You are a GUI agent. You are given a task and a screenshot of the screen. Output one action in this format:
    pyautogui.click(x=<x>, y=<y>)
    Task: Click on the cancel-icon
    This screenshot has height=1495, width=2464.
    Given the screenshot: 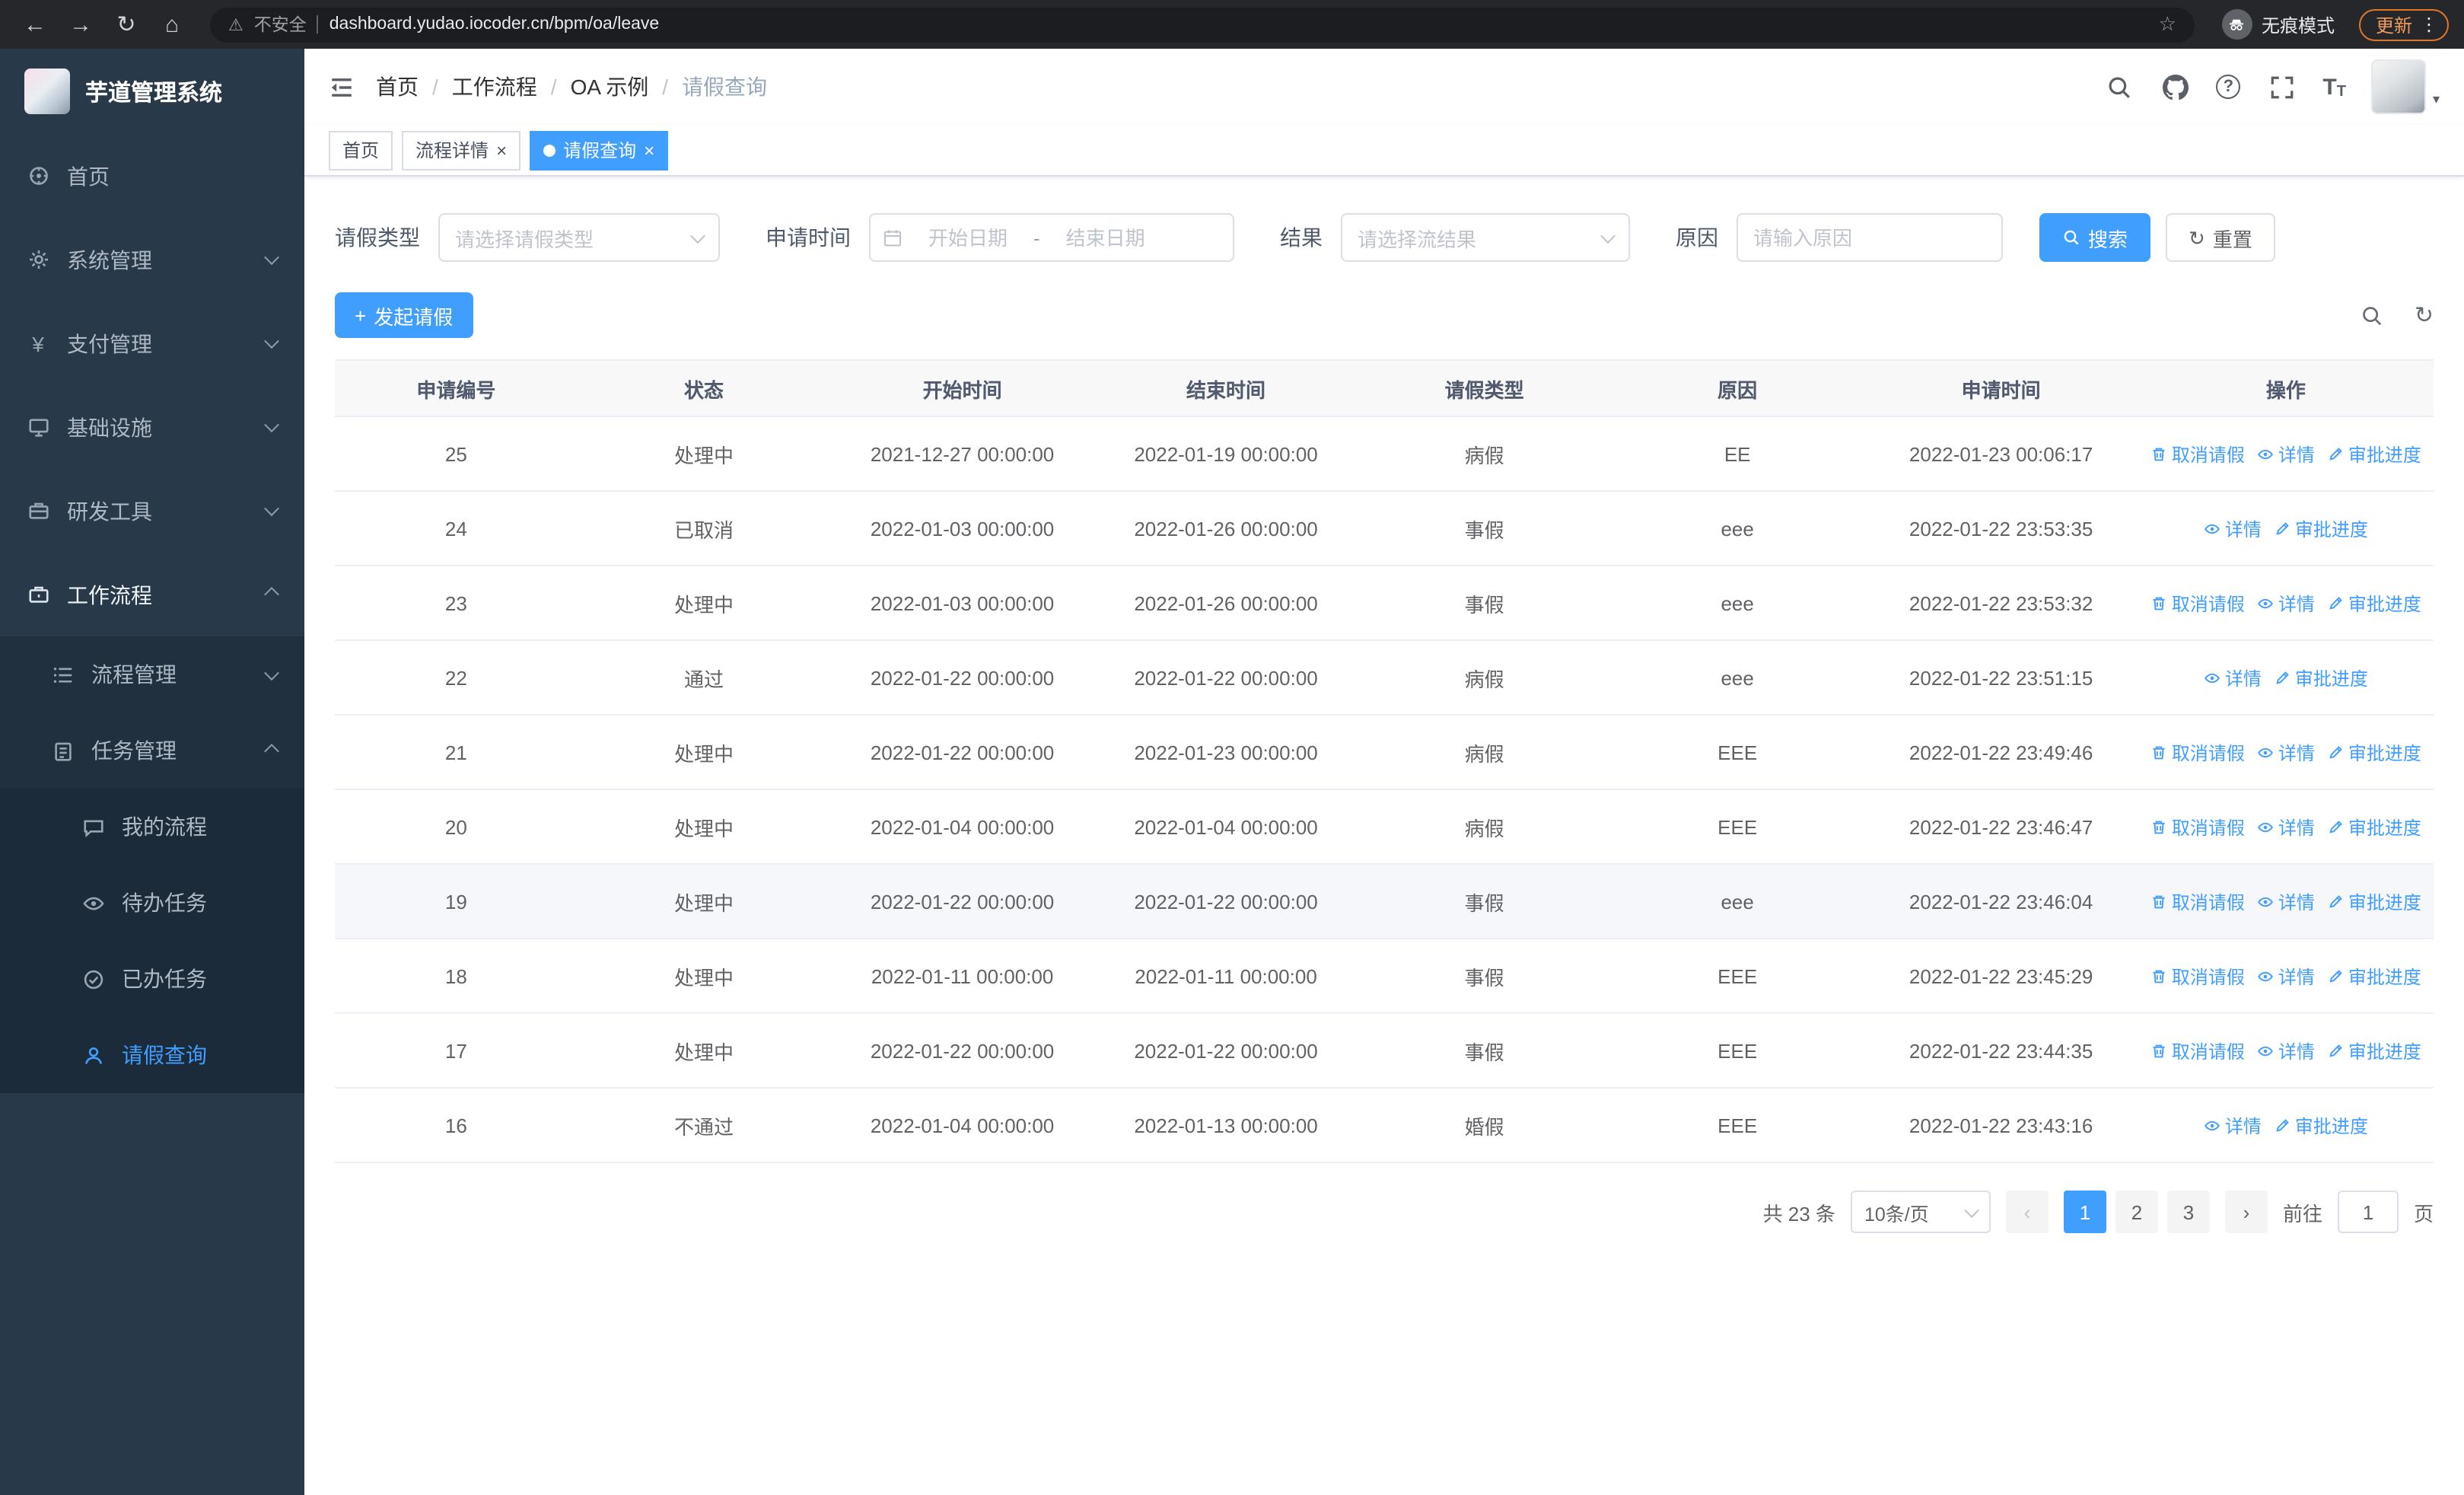 What is the action you would take?
    pyautogui.click(x=2158, y=752)
    